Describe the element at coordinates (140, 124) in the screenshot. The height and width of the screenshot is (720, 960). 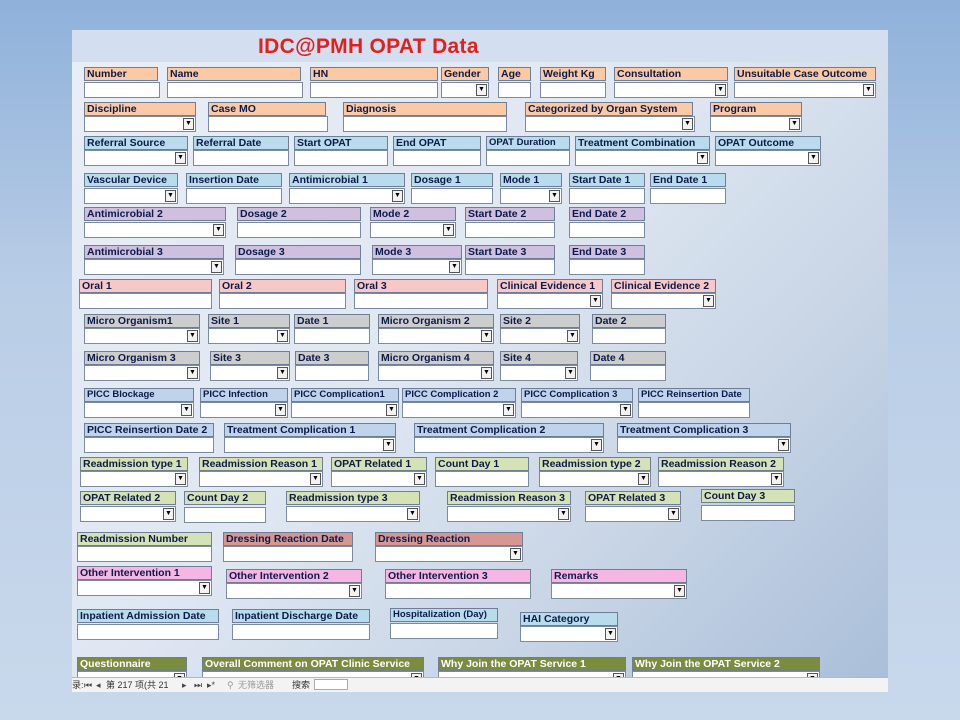
I see `discipline-select: ▼` at that location.